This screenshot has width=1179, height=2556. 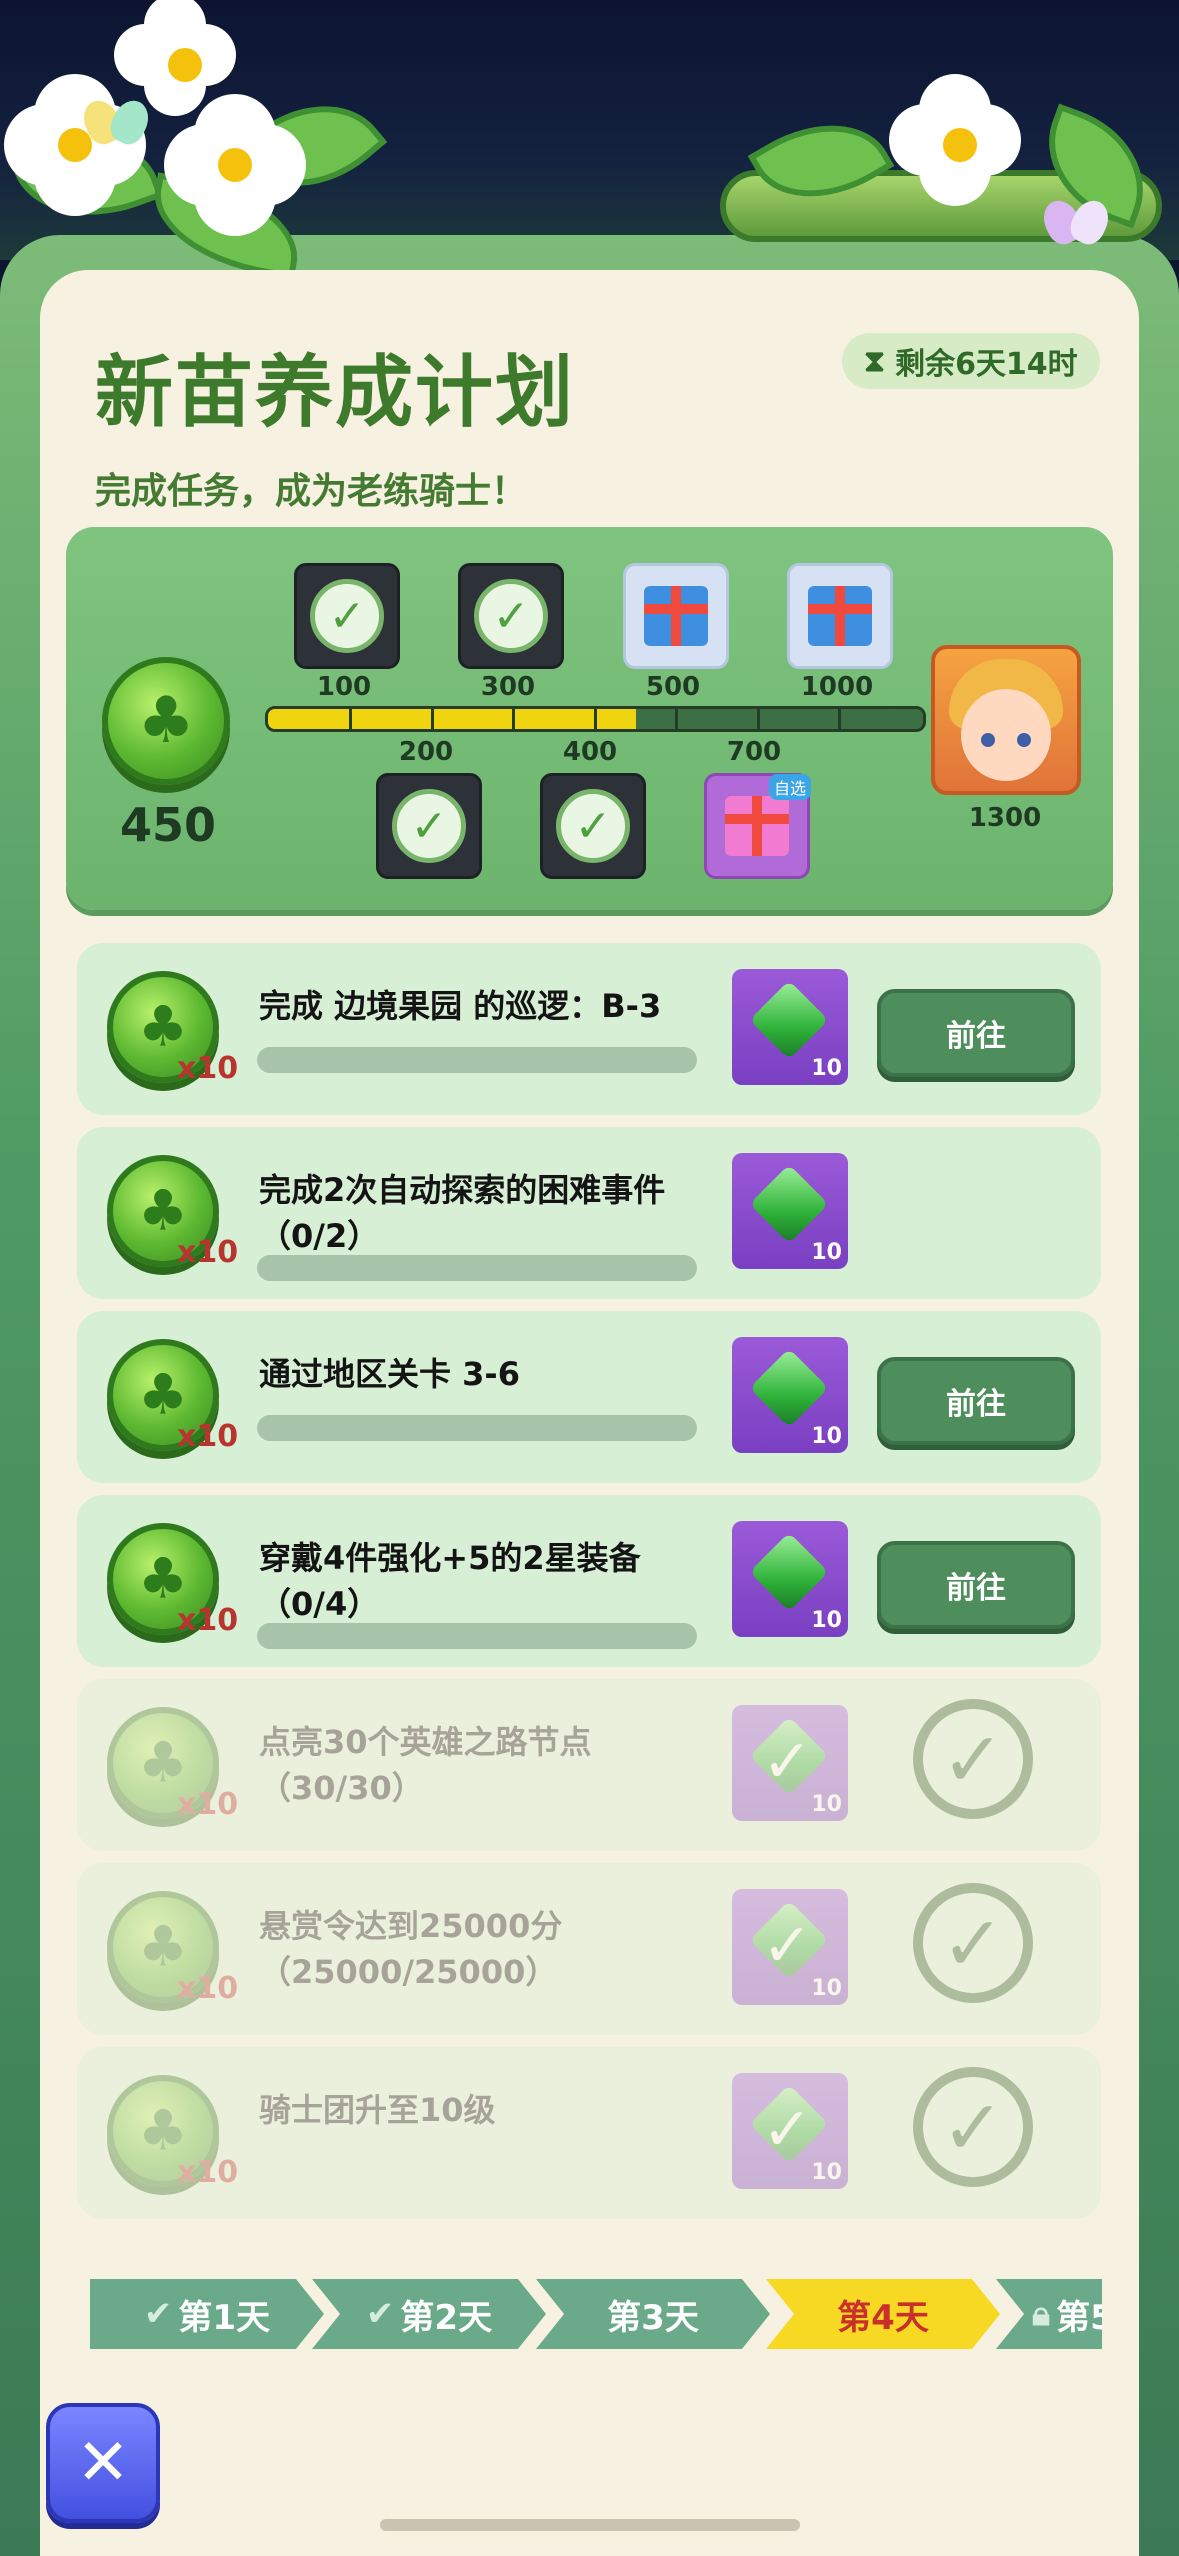 I want to click on day-tabs: ✔第1天 ✔第2天 第3天 第4天 🔒︎第5天, so click(x=596, y=2314).